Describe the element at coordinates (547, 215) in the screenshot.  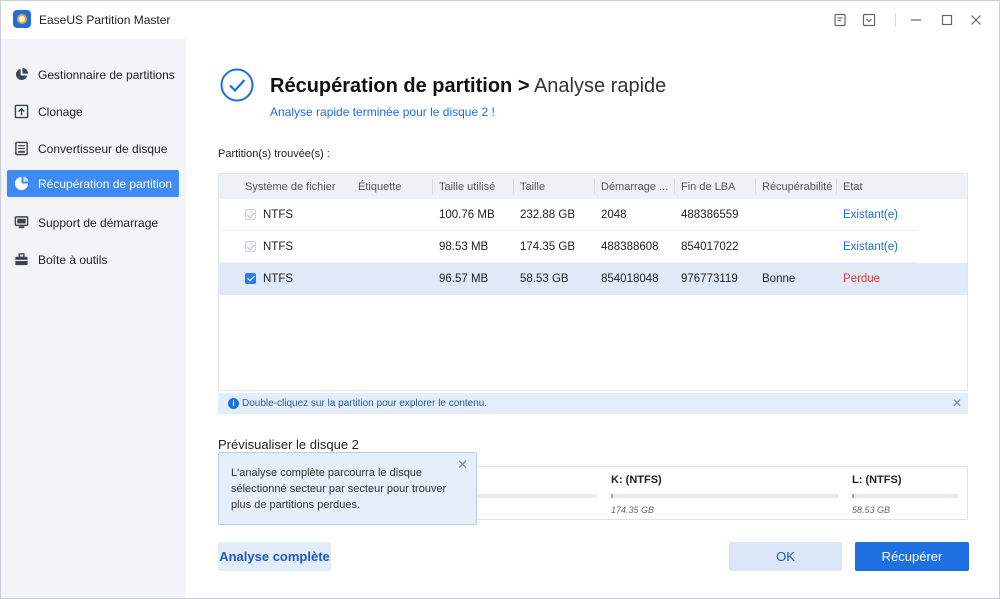
I see `cell-size: 232.88 GB` at that location.